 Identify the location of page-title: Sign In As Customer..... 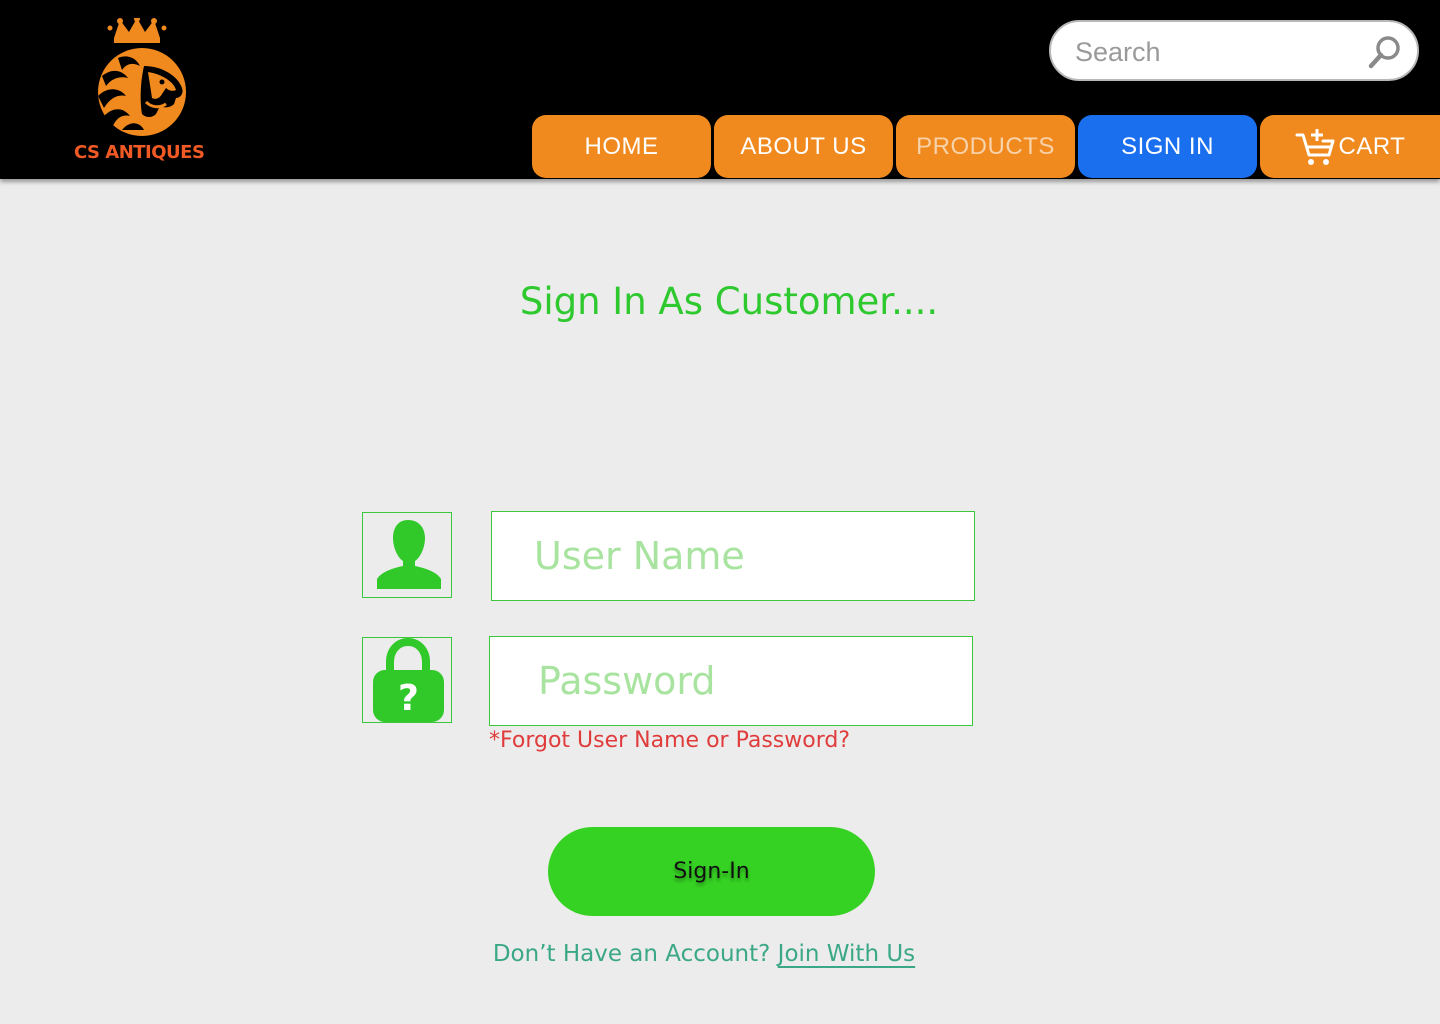
(729, 301).